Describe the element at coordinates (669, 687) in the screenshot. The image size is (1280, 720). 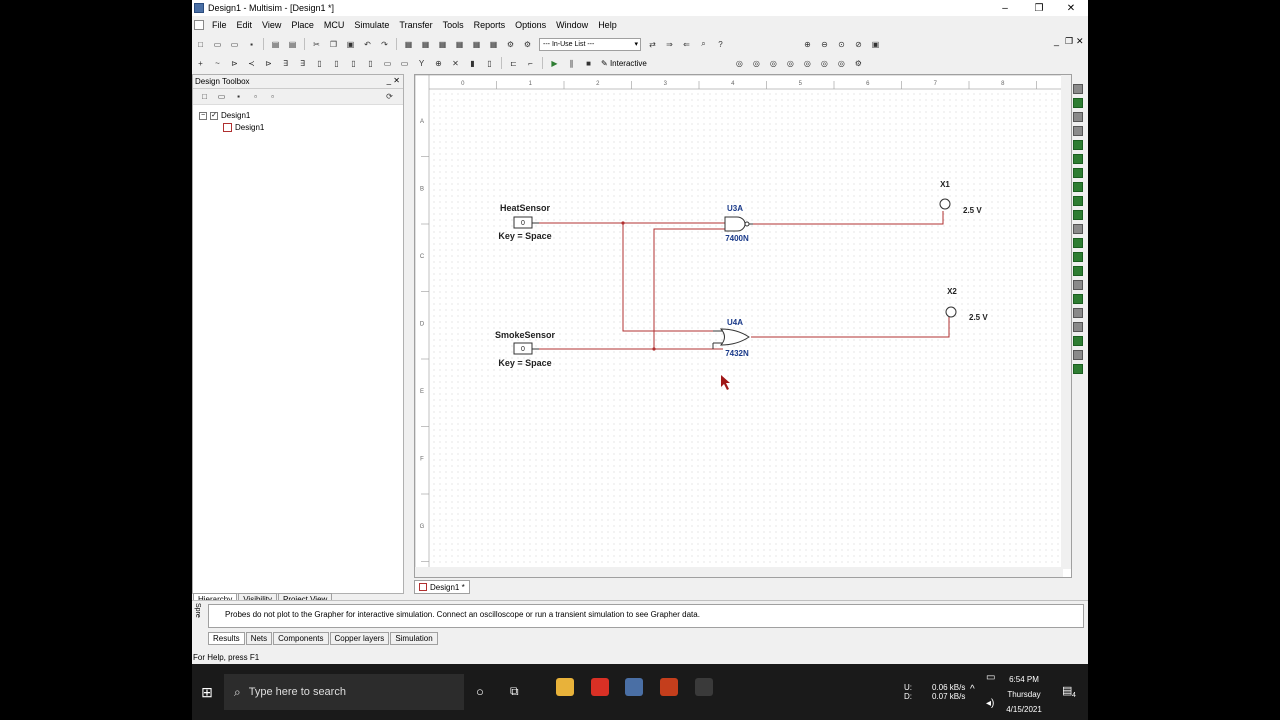
I see `powerpoint-icon` at that location.